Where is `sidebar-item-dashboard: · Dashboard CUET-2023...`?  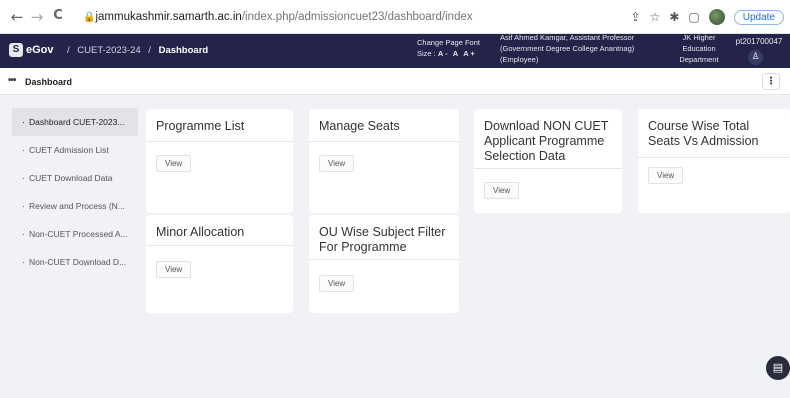
sidebar-item-dashboard: · Dashboard CUET-2023... is located at coordinates (75, 122).